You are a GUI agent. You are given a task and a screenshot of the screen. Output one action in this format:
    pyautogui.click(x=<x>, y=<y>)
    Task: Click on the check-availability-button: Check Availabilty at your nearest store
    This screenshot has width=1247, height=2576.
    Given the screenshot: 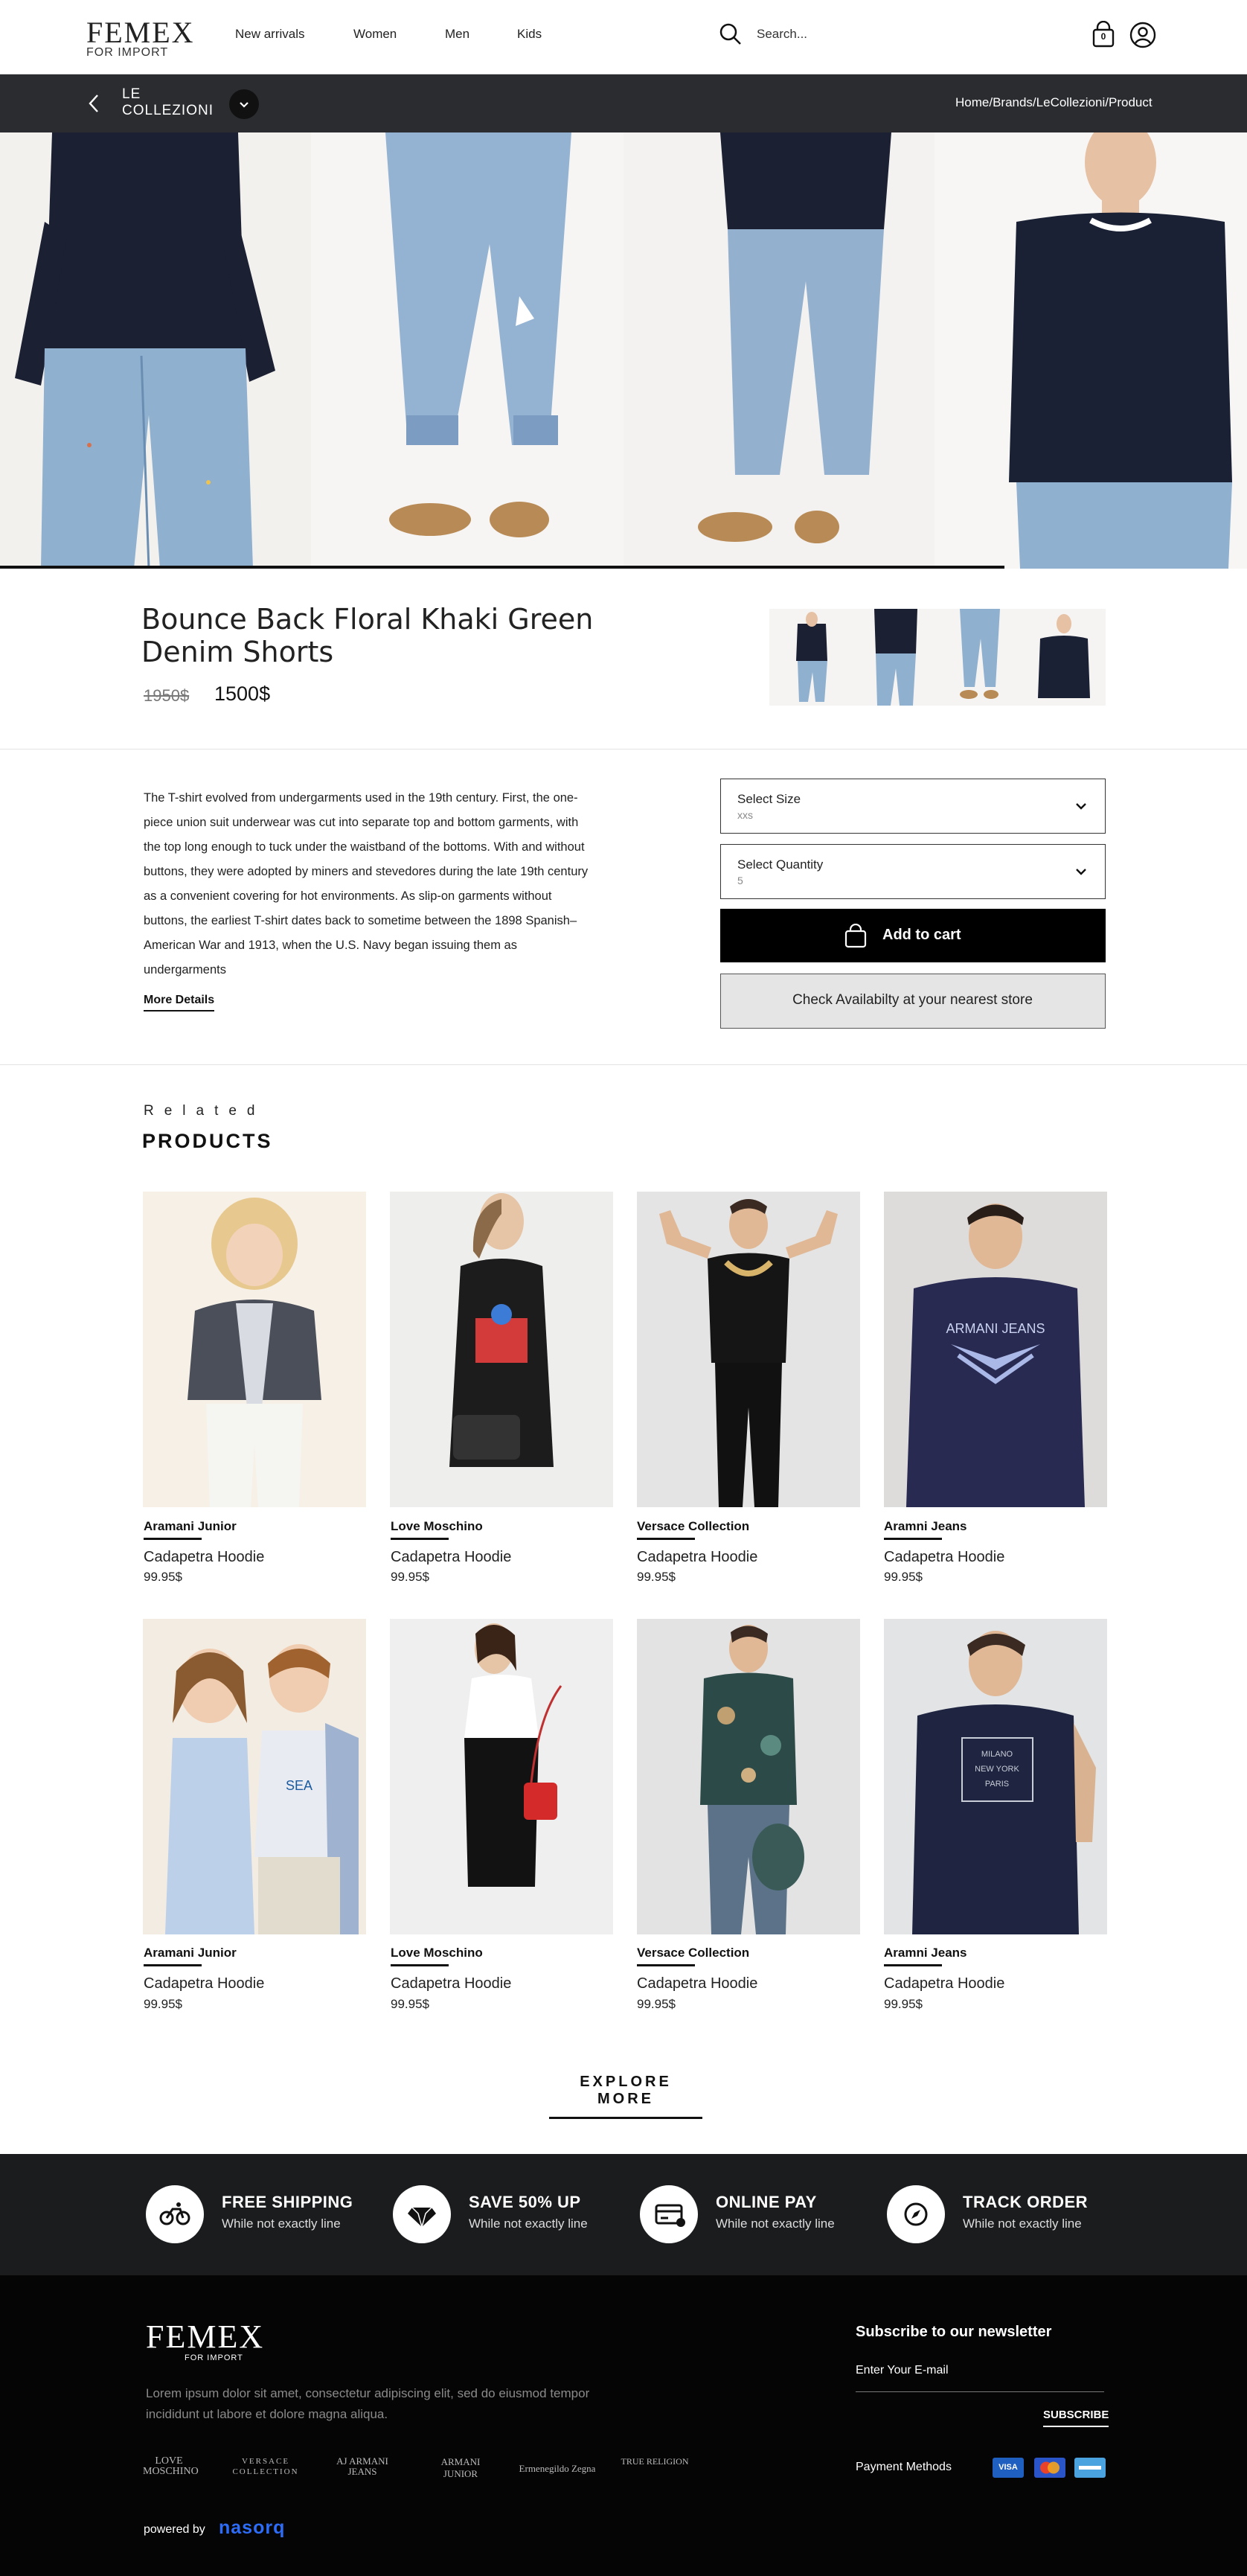 What is the action you would take?
    pyautogui.click(x=913, y=1001)
    